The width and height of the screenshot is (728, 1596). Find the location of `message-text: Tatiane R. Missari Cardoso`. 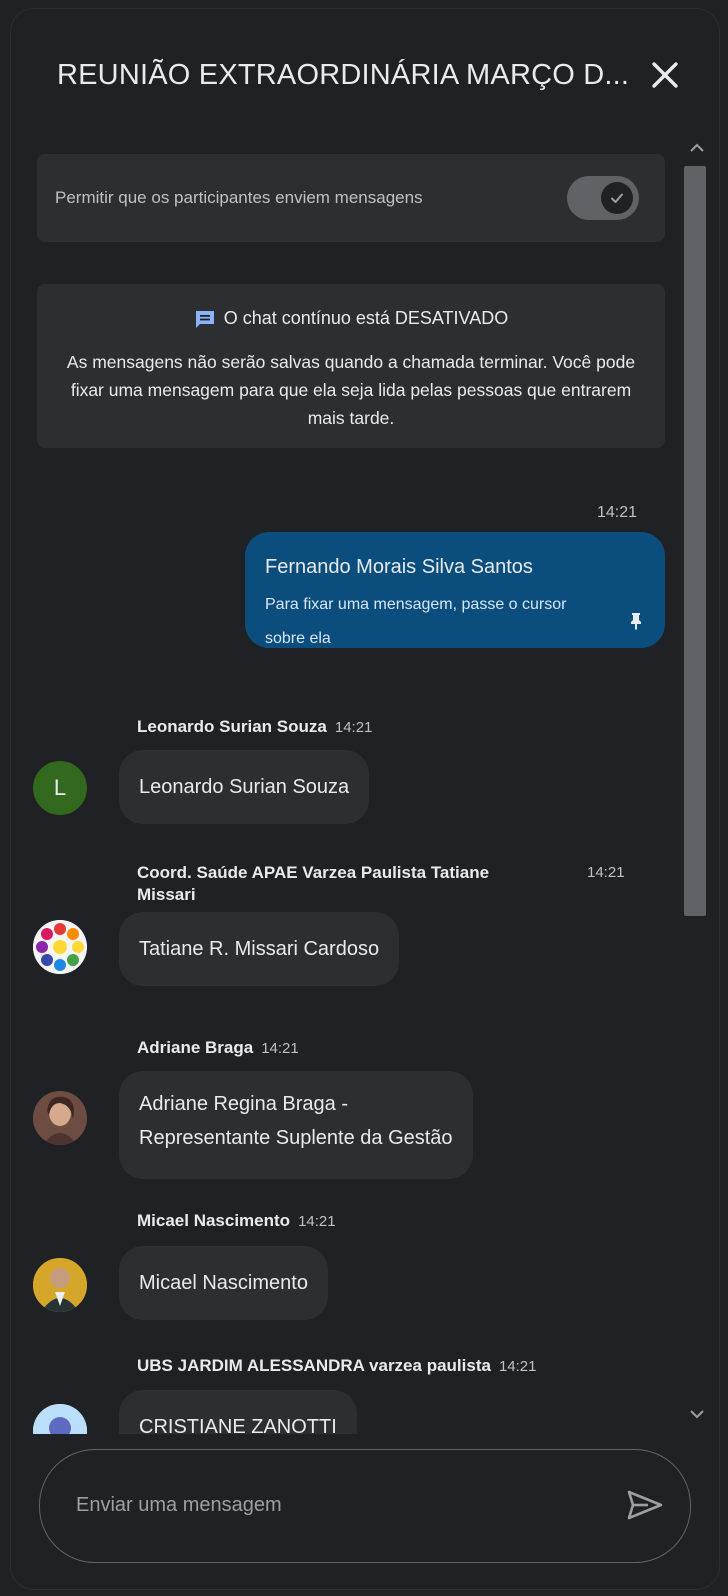

message-text: Tatiane R. Missari Cardoso is located at coordinates (259, 949).